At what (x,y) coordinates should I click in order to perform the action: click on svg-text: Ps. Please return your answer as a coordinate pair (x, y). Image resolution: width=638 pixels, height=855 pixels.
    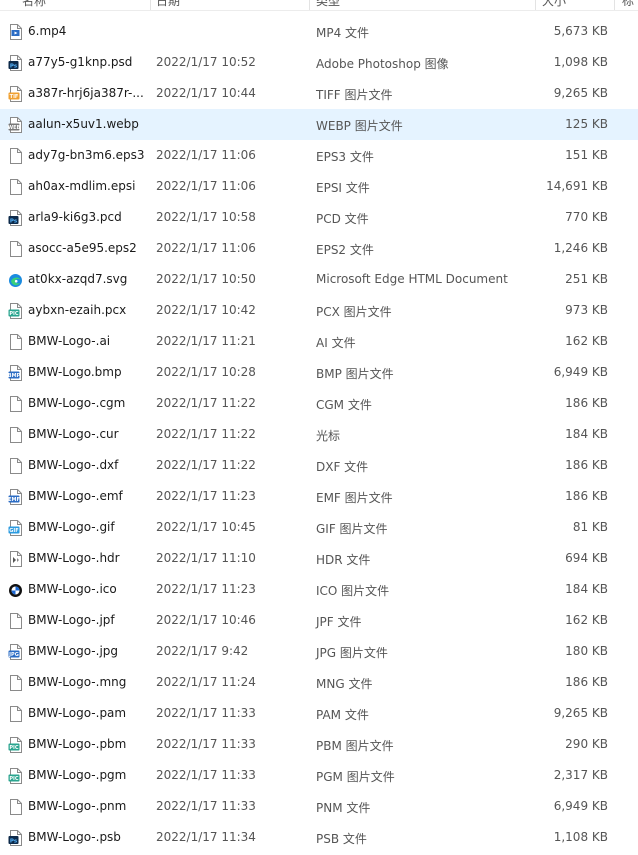
    Looking at the image, I should click on (14, 841).